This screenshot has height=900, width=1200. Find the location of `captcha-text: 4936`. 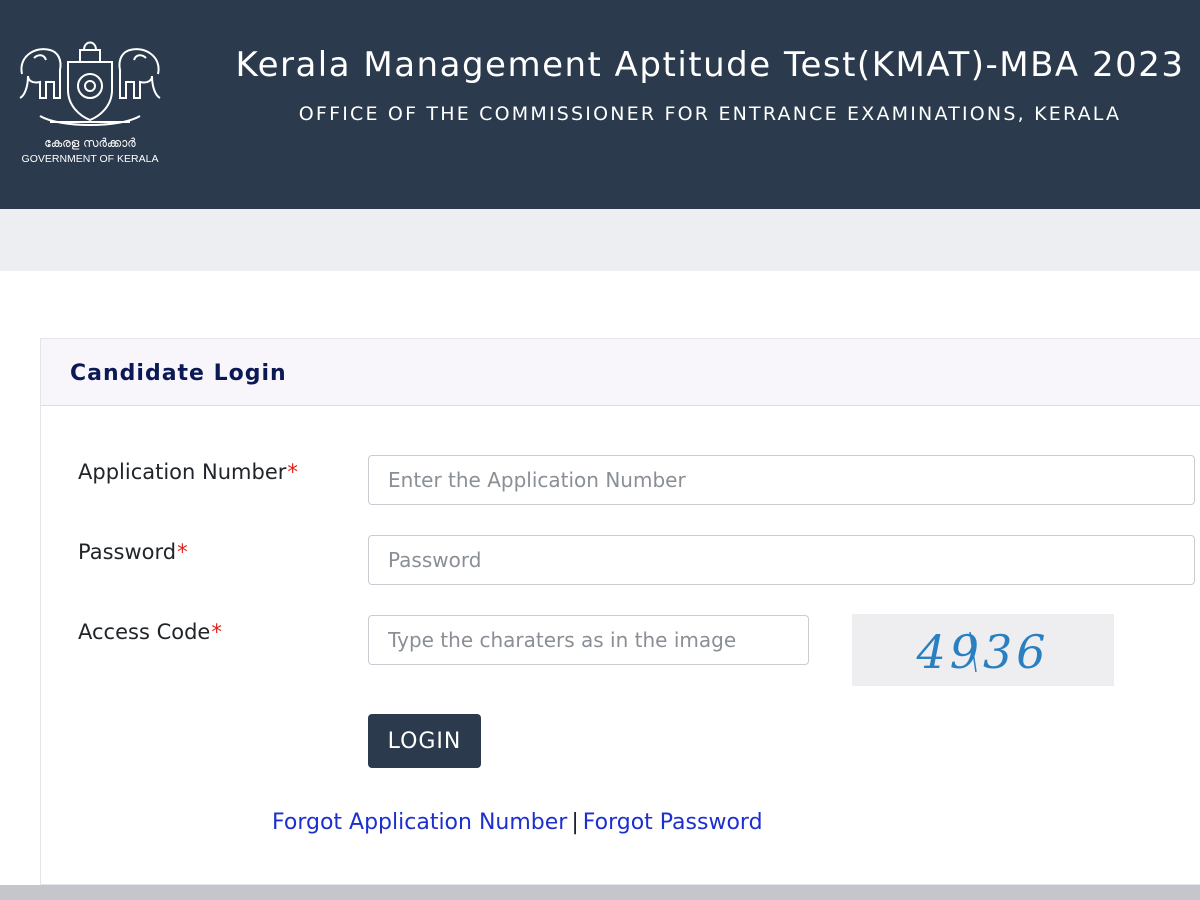

captcha-text: 4936 is located at coordinates (982, 652).